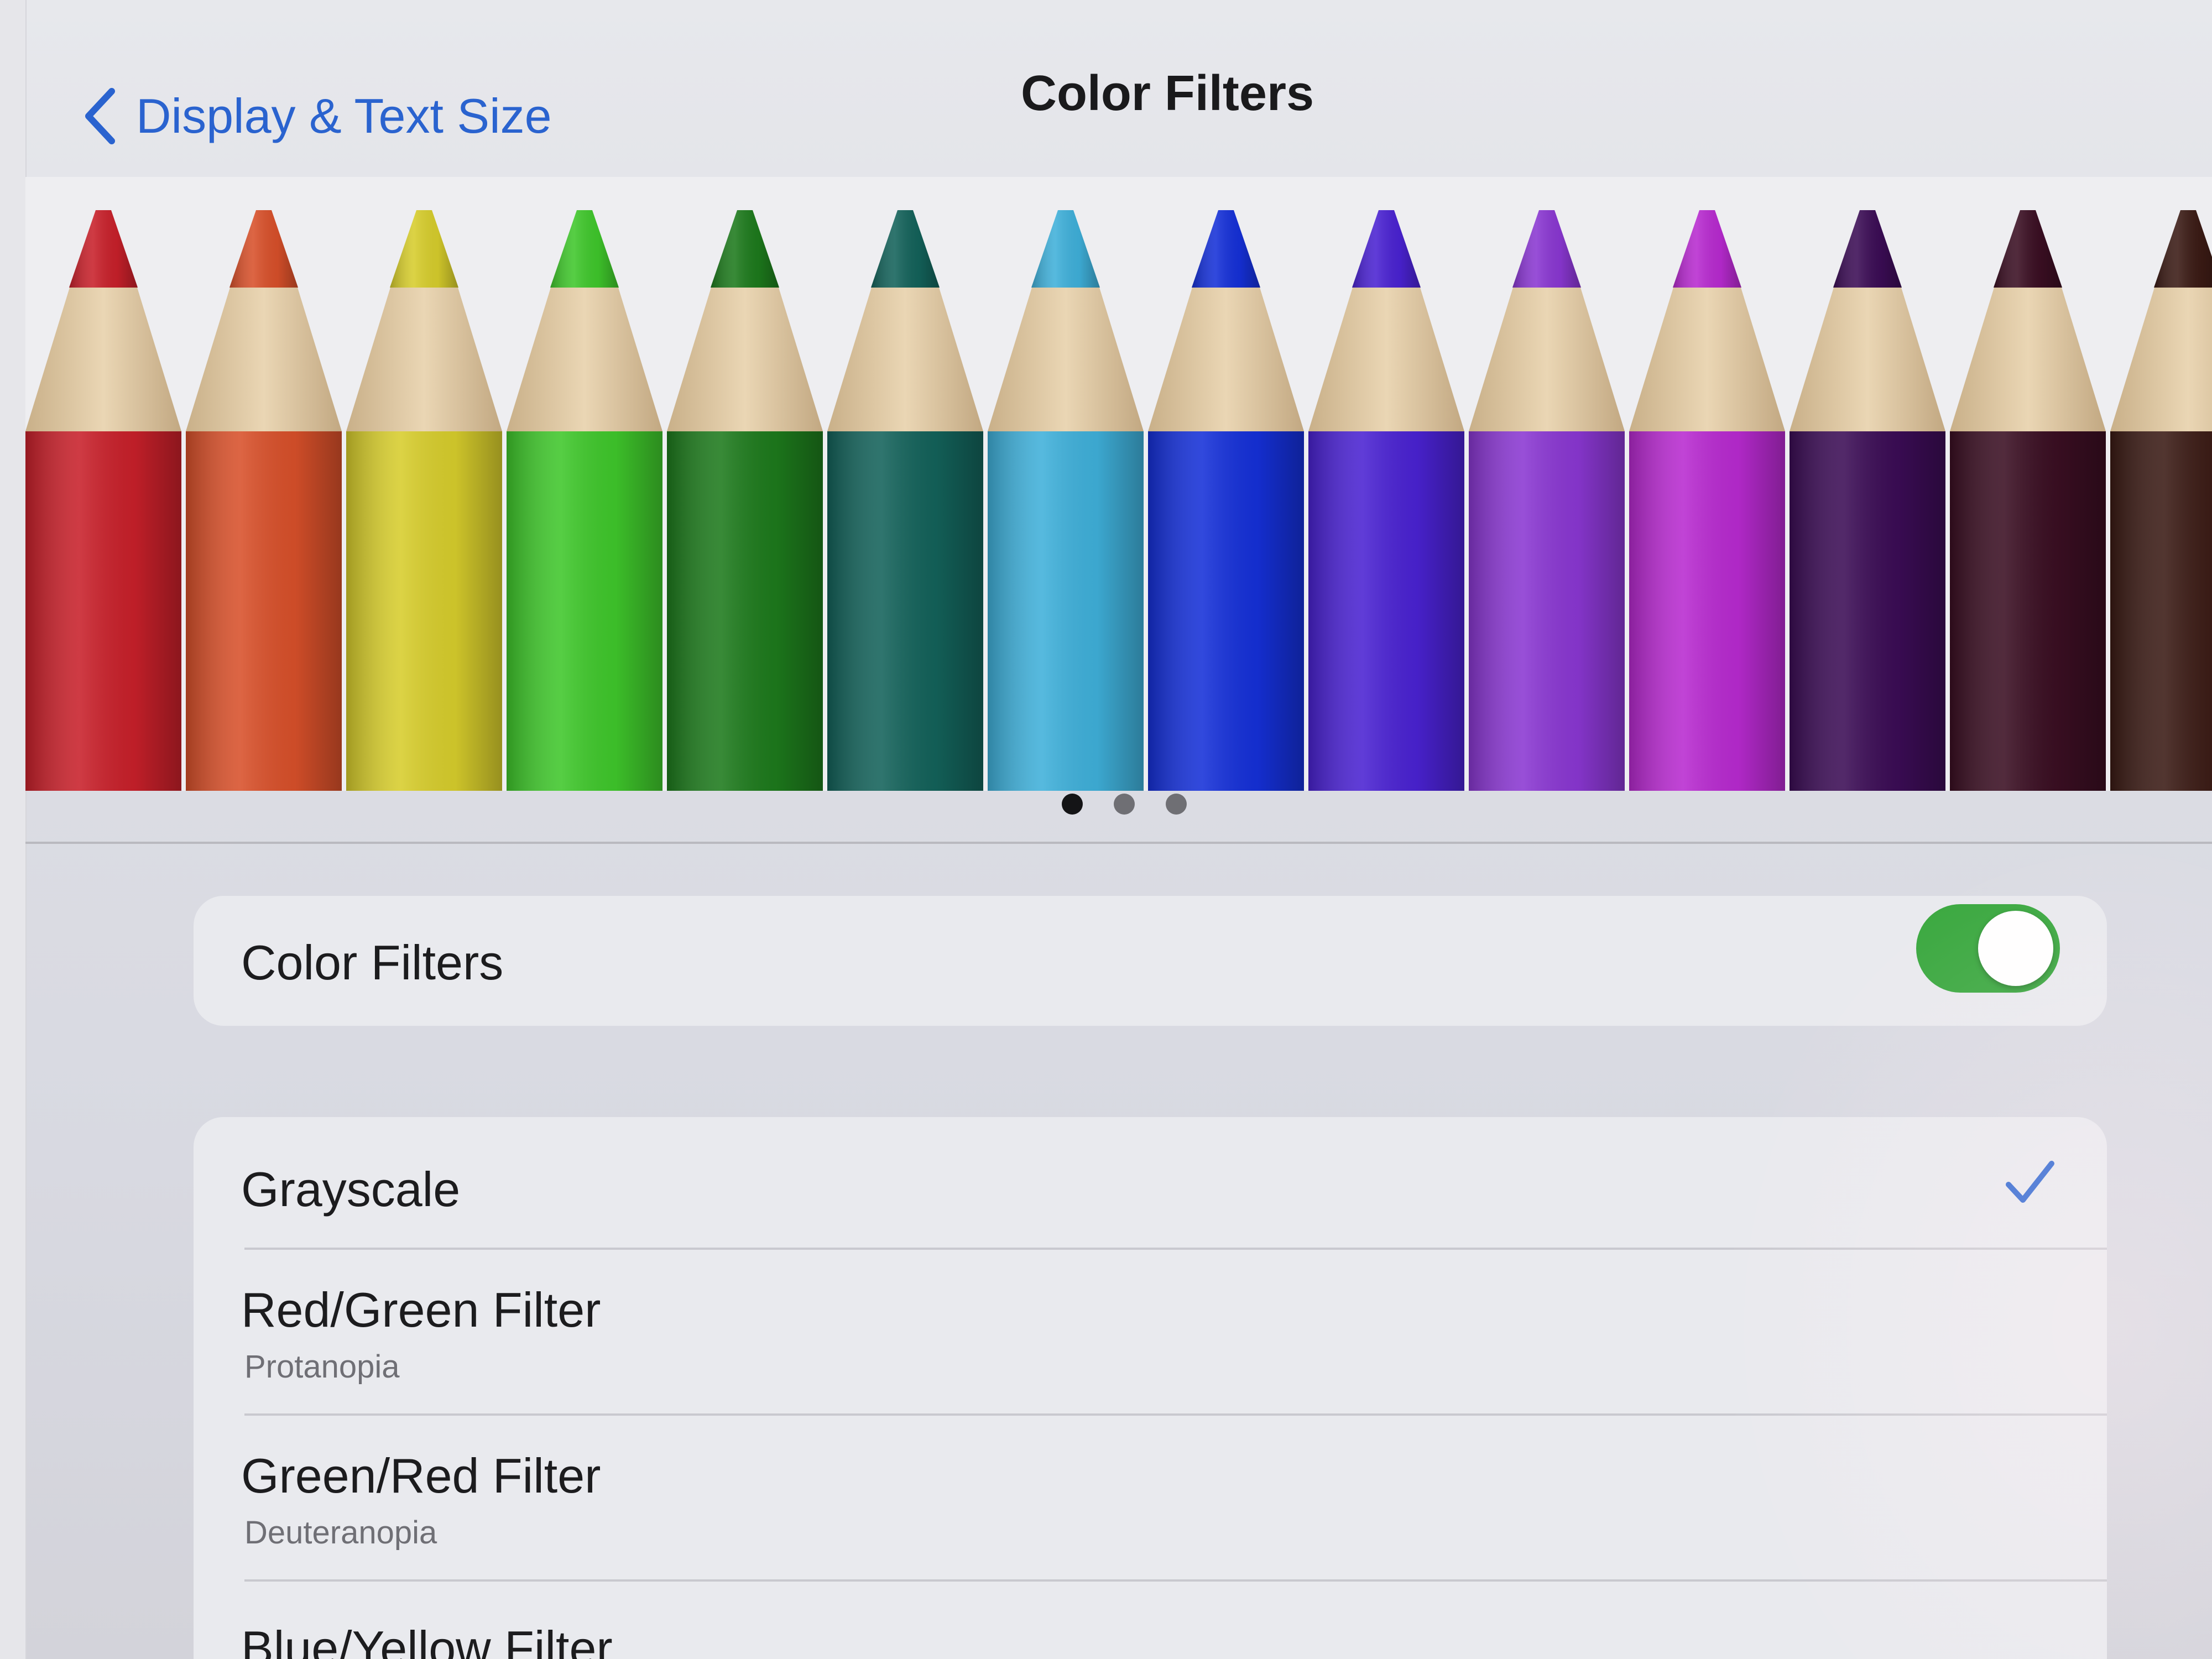  I want to click on switch-knob, so click(2016, 949).